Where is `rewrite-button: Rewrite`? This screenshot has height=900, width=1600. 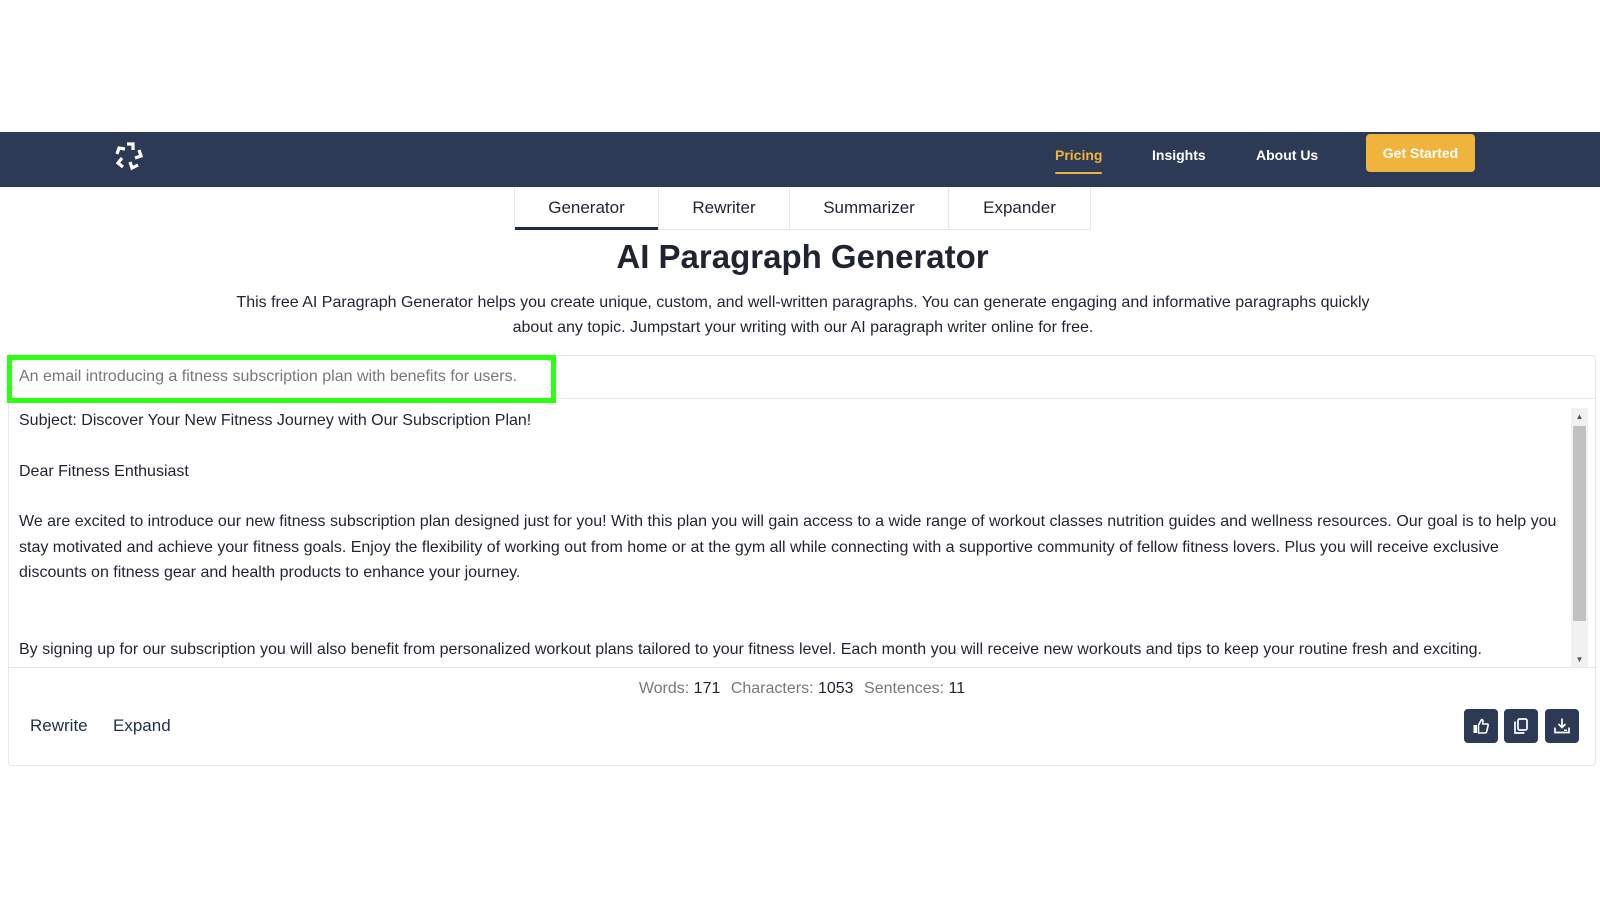 rewrite-button: Rewrite is located at coordinates (59, 726).